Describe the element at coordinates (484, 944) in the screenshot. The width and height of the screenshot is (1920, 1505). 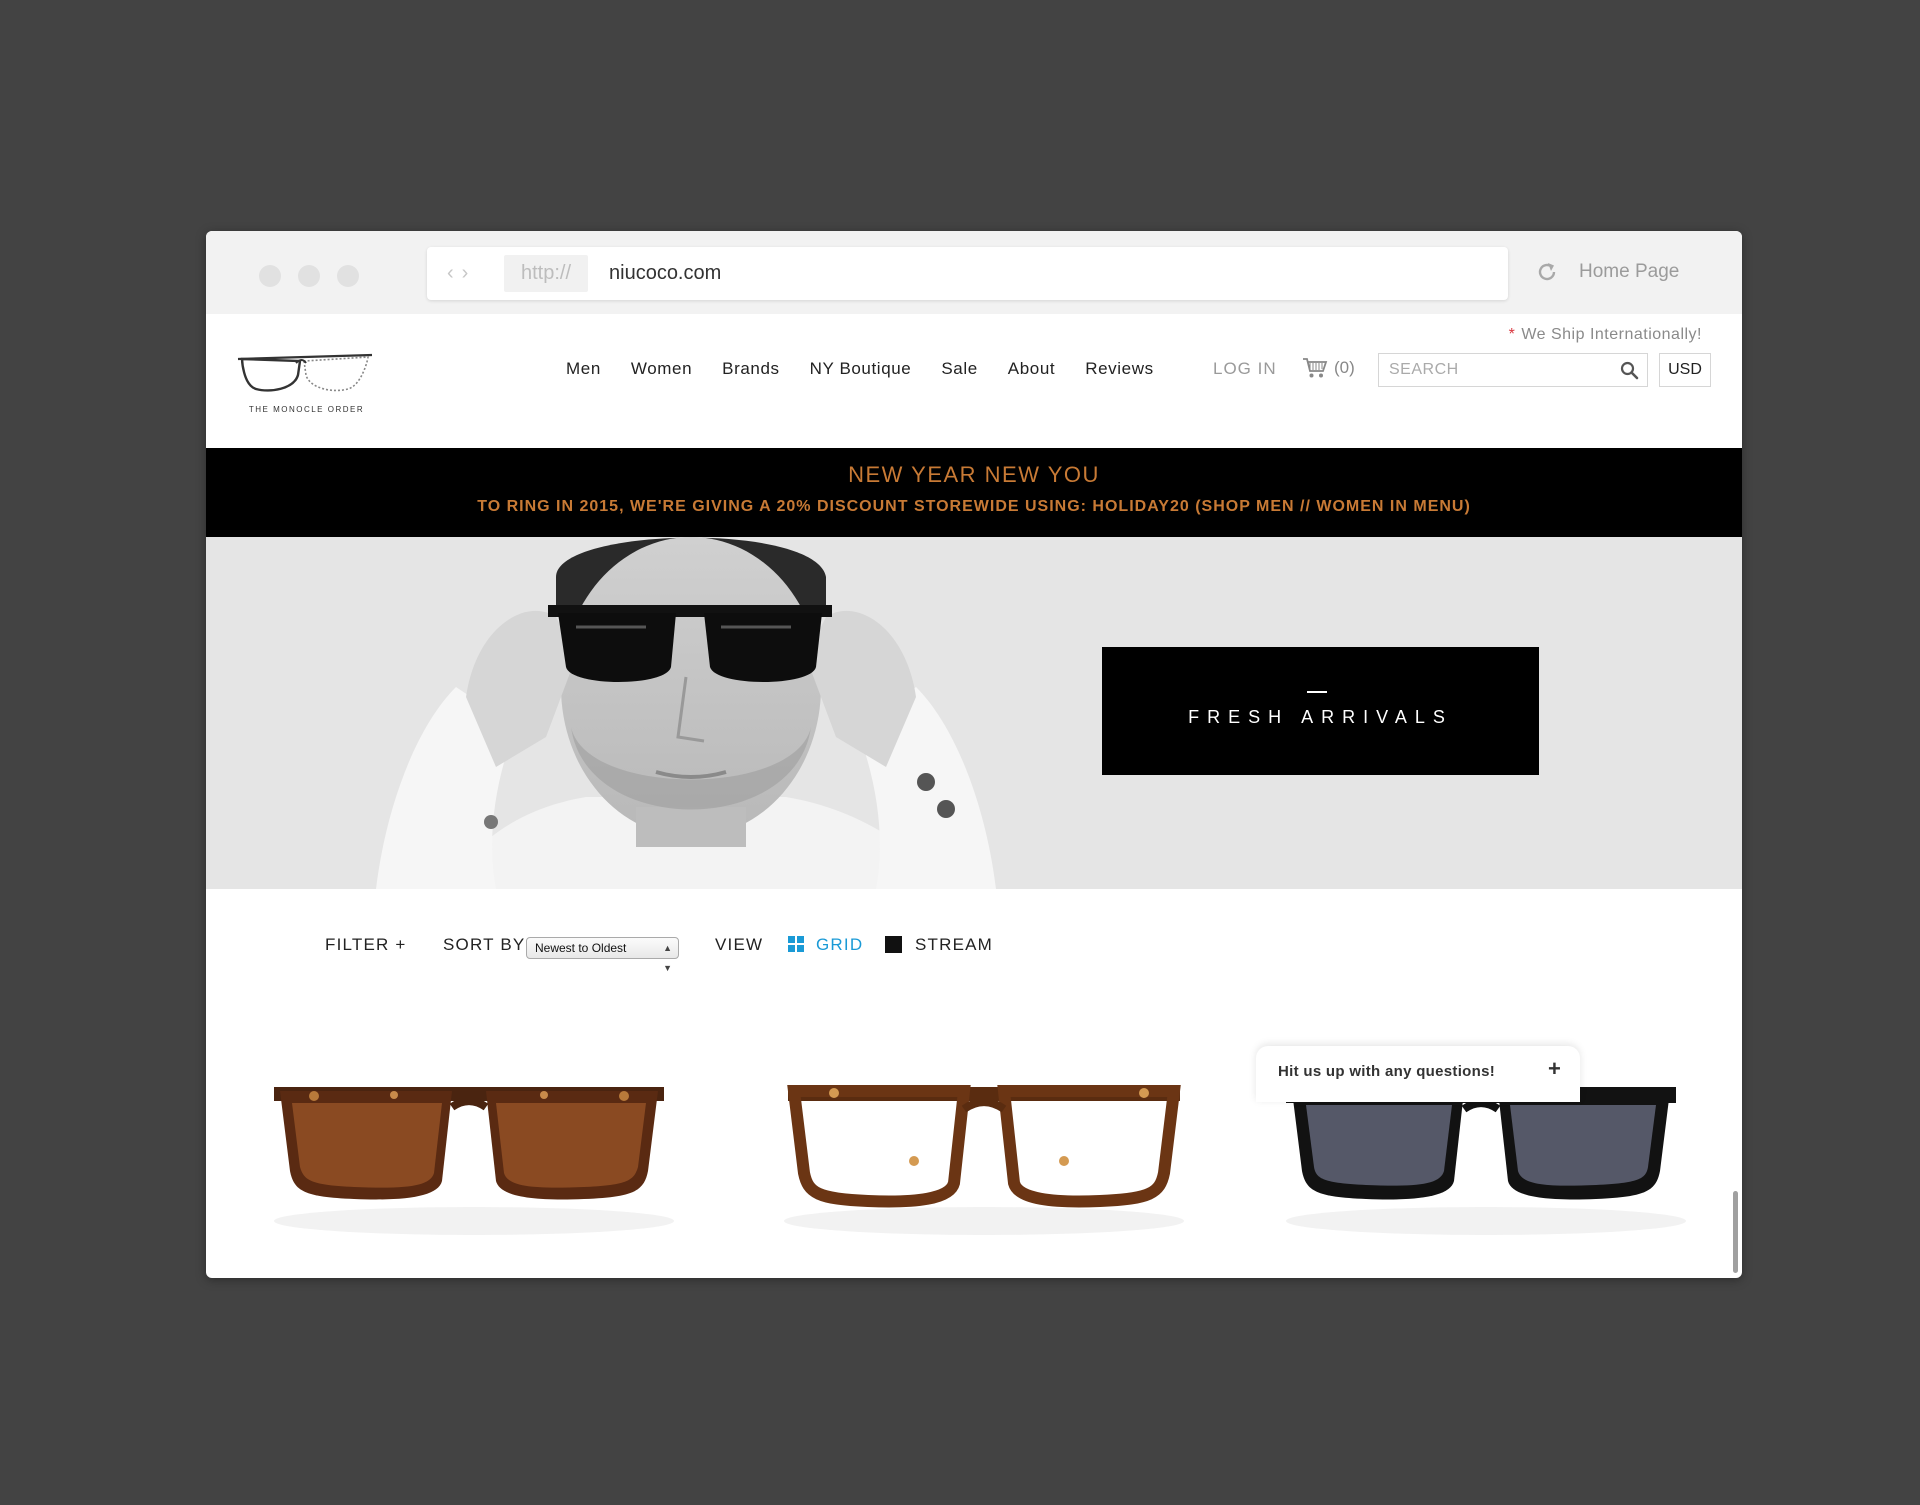
I see `sort-label: SORT BY` at that location.